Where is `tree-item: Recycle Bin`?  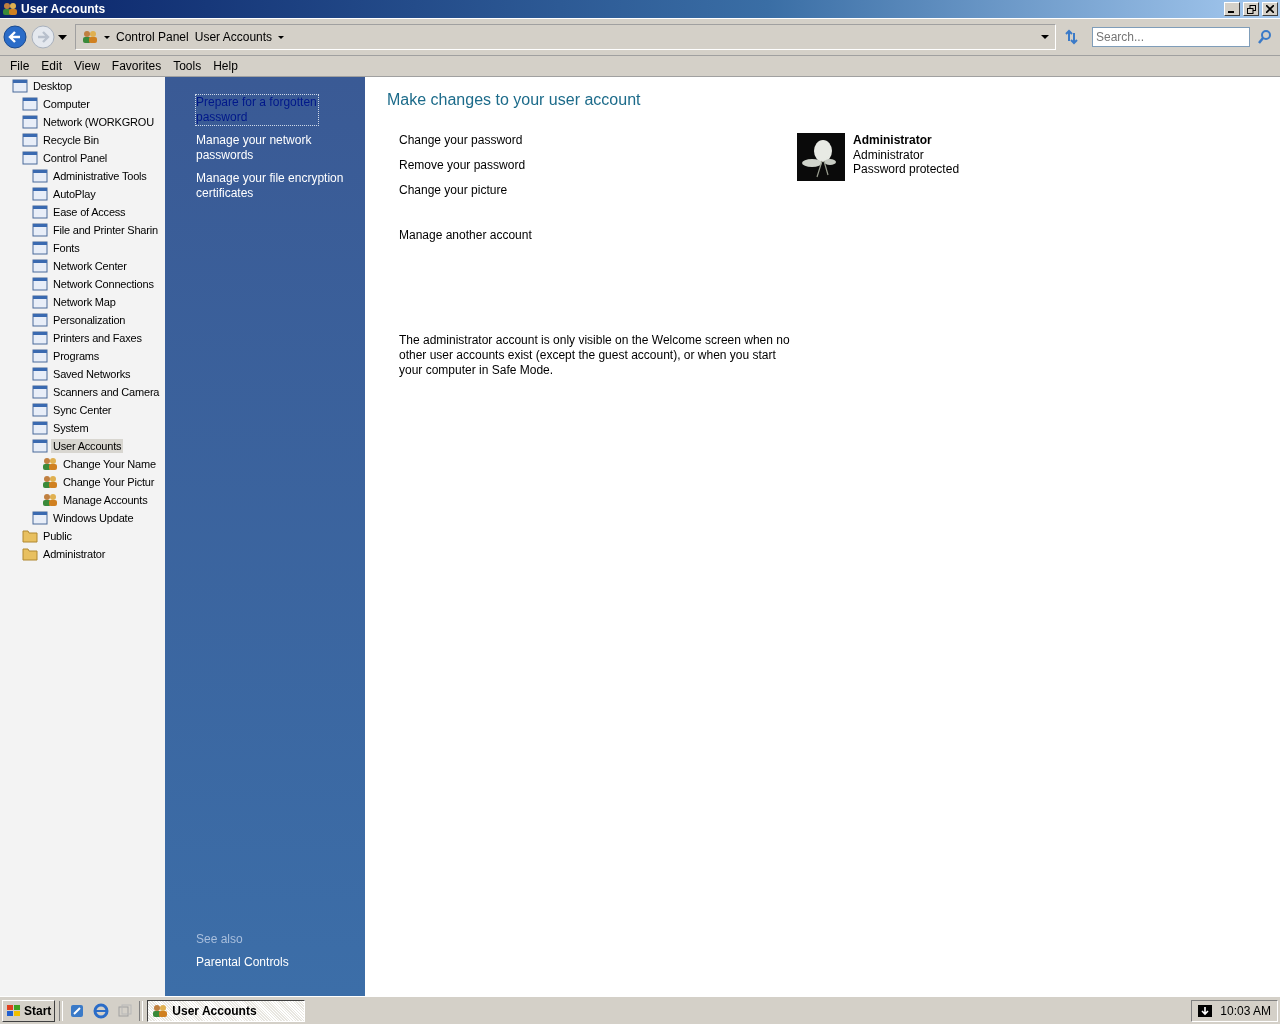
tree-item: Recycle Bin is located at coordinates (71, 140).